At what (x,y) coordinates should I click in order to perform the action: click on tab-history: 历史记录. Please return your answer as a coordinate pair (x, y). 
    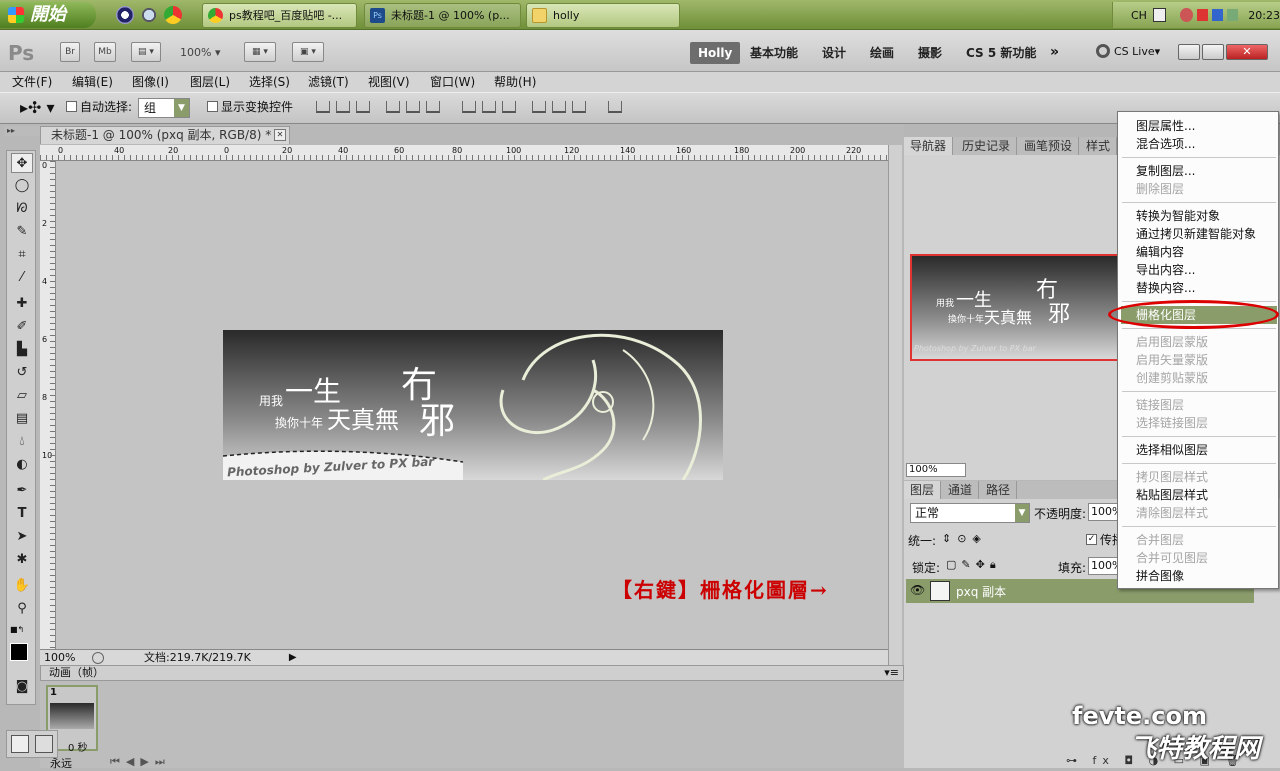
    Looking at the image, I should click on (987, 146).